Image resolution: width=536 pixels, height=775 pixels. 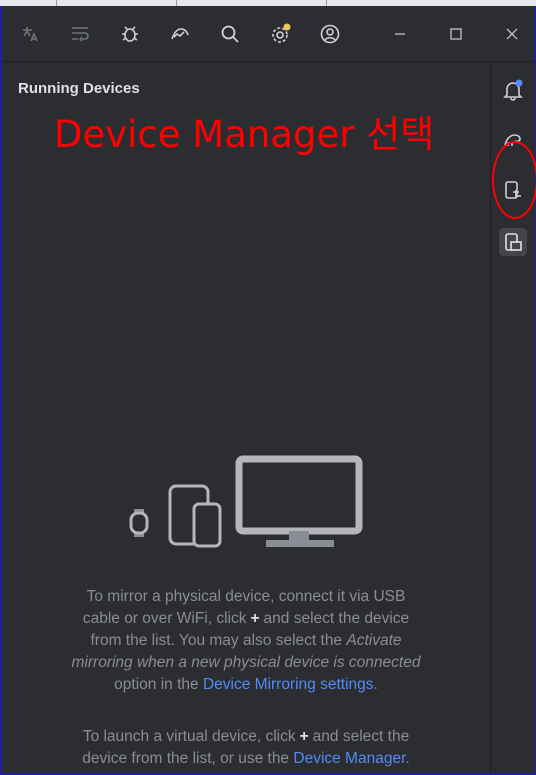 I want to click on translate-icon, so click(x=30, y=34).